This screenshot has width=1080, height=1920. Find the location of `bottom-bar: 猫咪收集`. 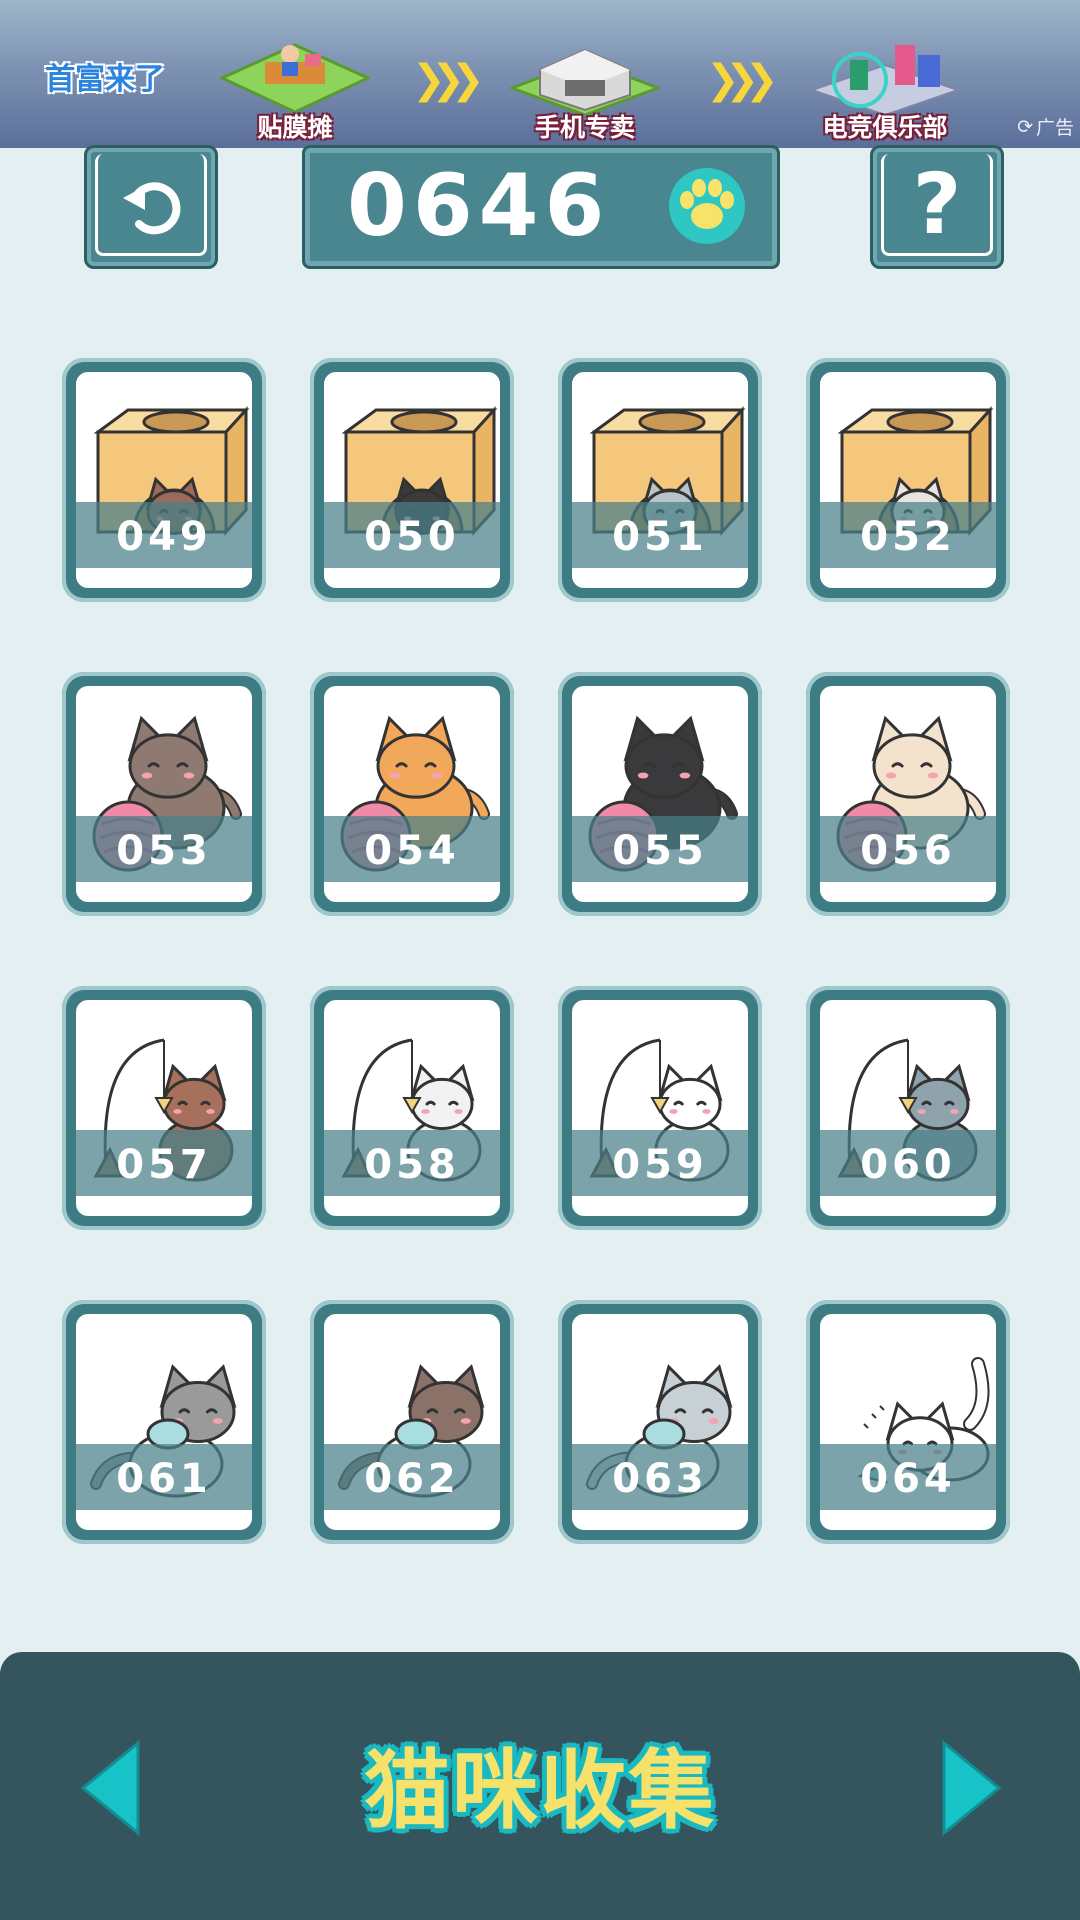

bottom-bar: 猫咪收集 is located at coordinates (540, 1786).